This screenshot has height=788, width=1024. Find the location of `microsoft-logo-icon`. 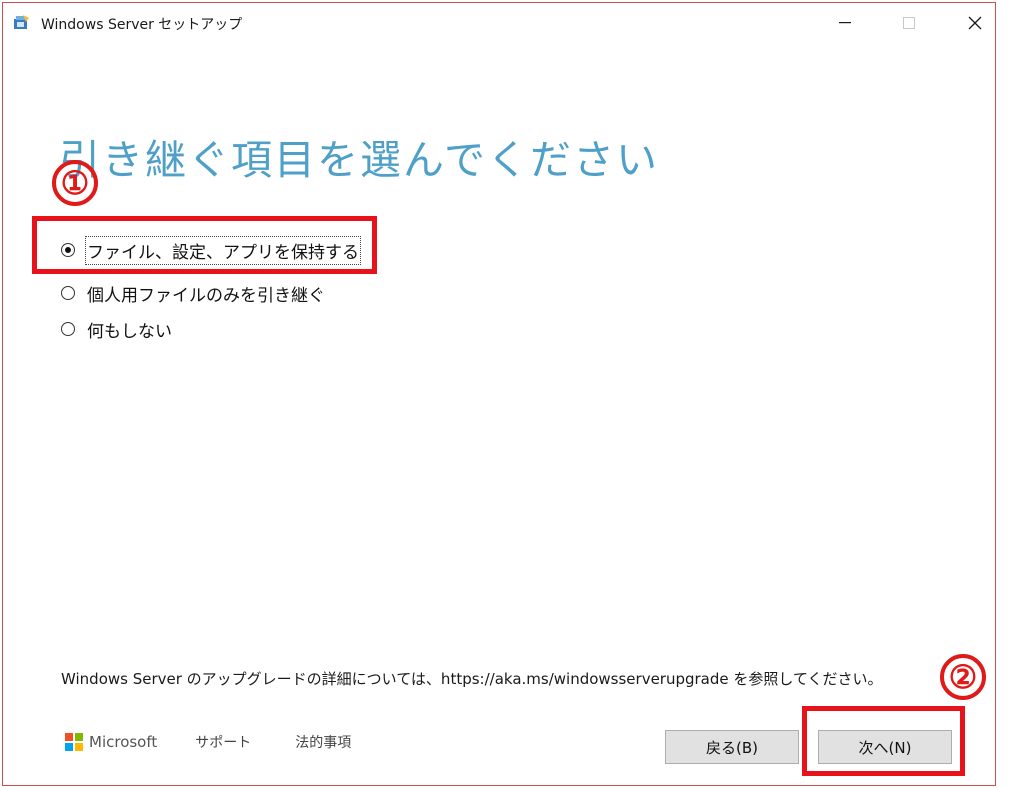

microsoft-logo-icon is located at coordinates (74, 742).